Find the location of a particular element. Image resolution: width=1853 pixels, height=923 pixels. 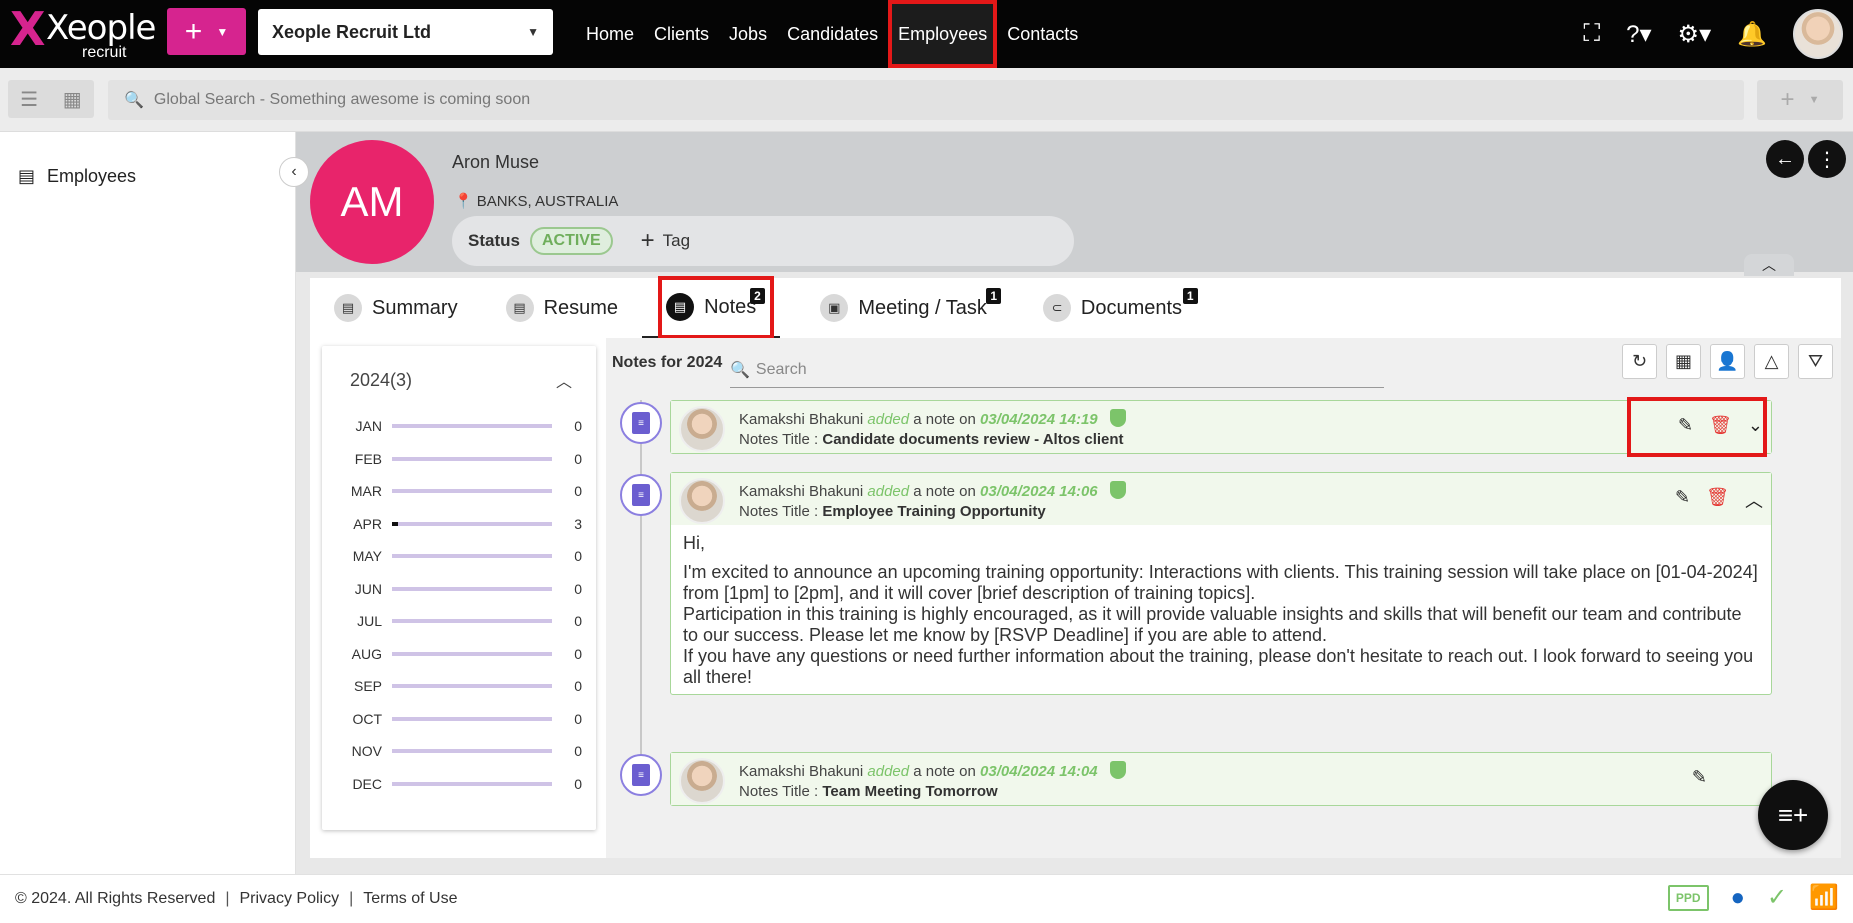

add-button: + ▼ is located at coordinates (1800, 100).